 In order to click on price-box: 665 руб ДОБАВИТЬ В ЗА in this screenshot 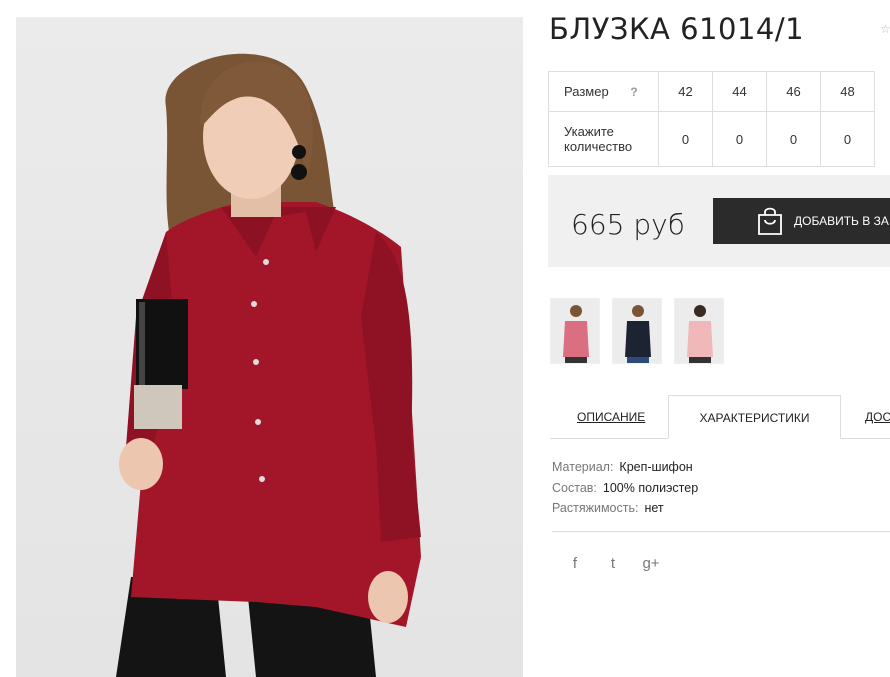, I will do `click(719, 221)`.